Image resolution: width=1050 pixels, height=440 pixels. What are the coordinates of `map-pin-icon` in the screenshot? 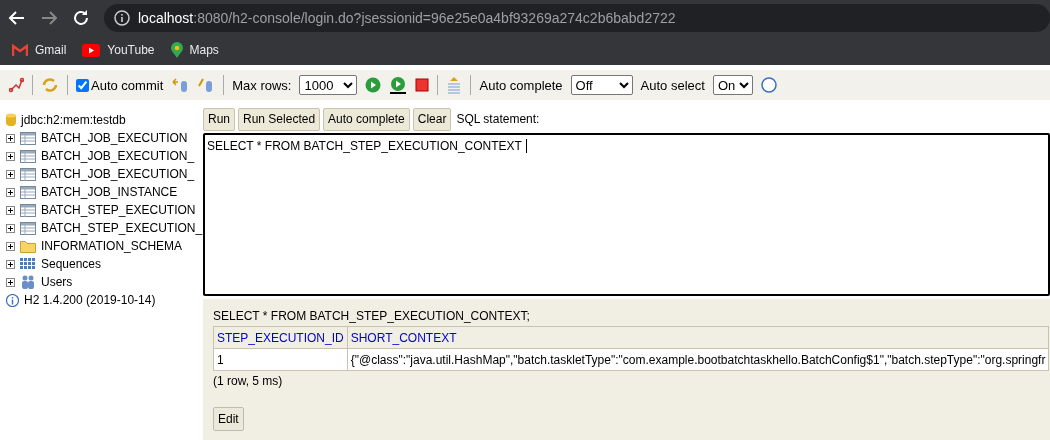 It's located at (176, 50).